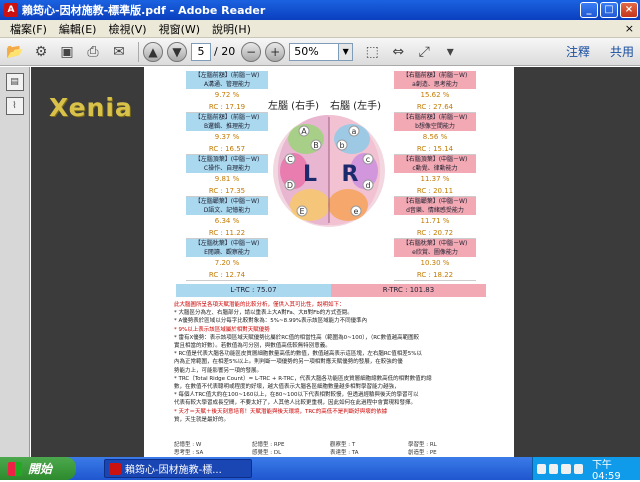  Describe the element at coordinates (38, 468) in the screenshot. I see `start-button: 開始` at that location.